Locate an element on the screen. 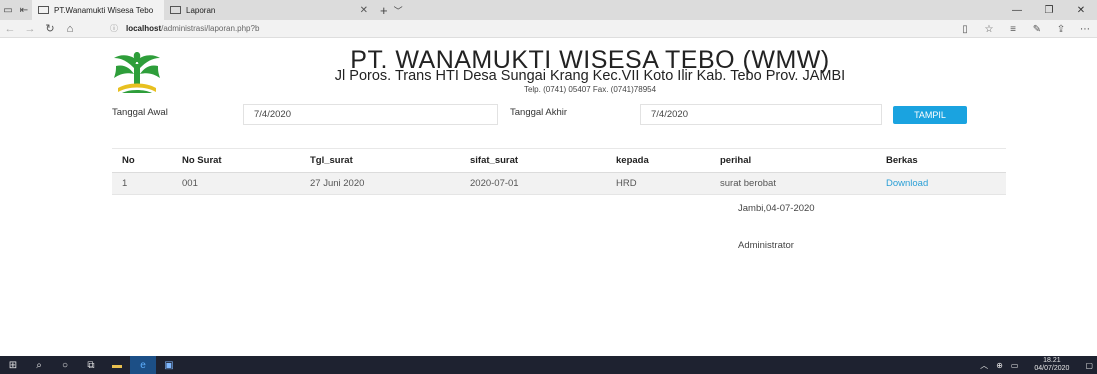 The height and width of the screenshot is (374, 1097). window-controls: — ❐ ✕ is located at coordinates (1049, 10).